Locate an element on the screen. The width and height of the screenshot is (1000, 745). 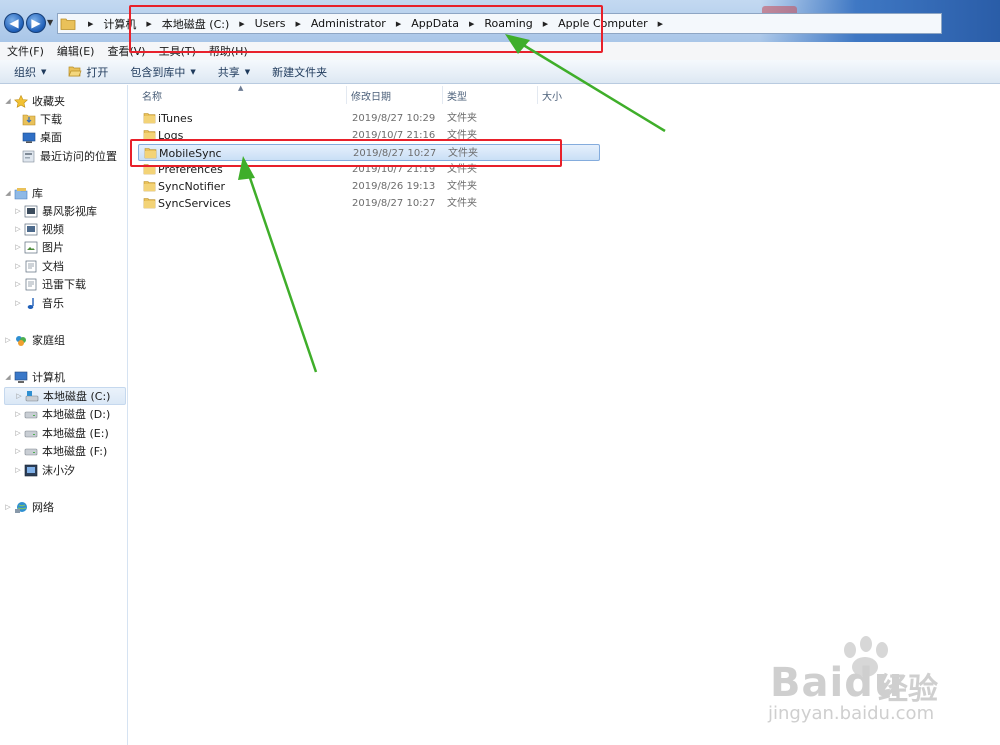
watermark-brand-cn: 经验 is located at coordinates (908, 689).